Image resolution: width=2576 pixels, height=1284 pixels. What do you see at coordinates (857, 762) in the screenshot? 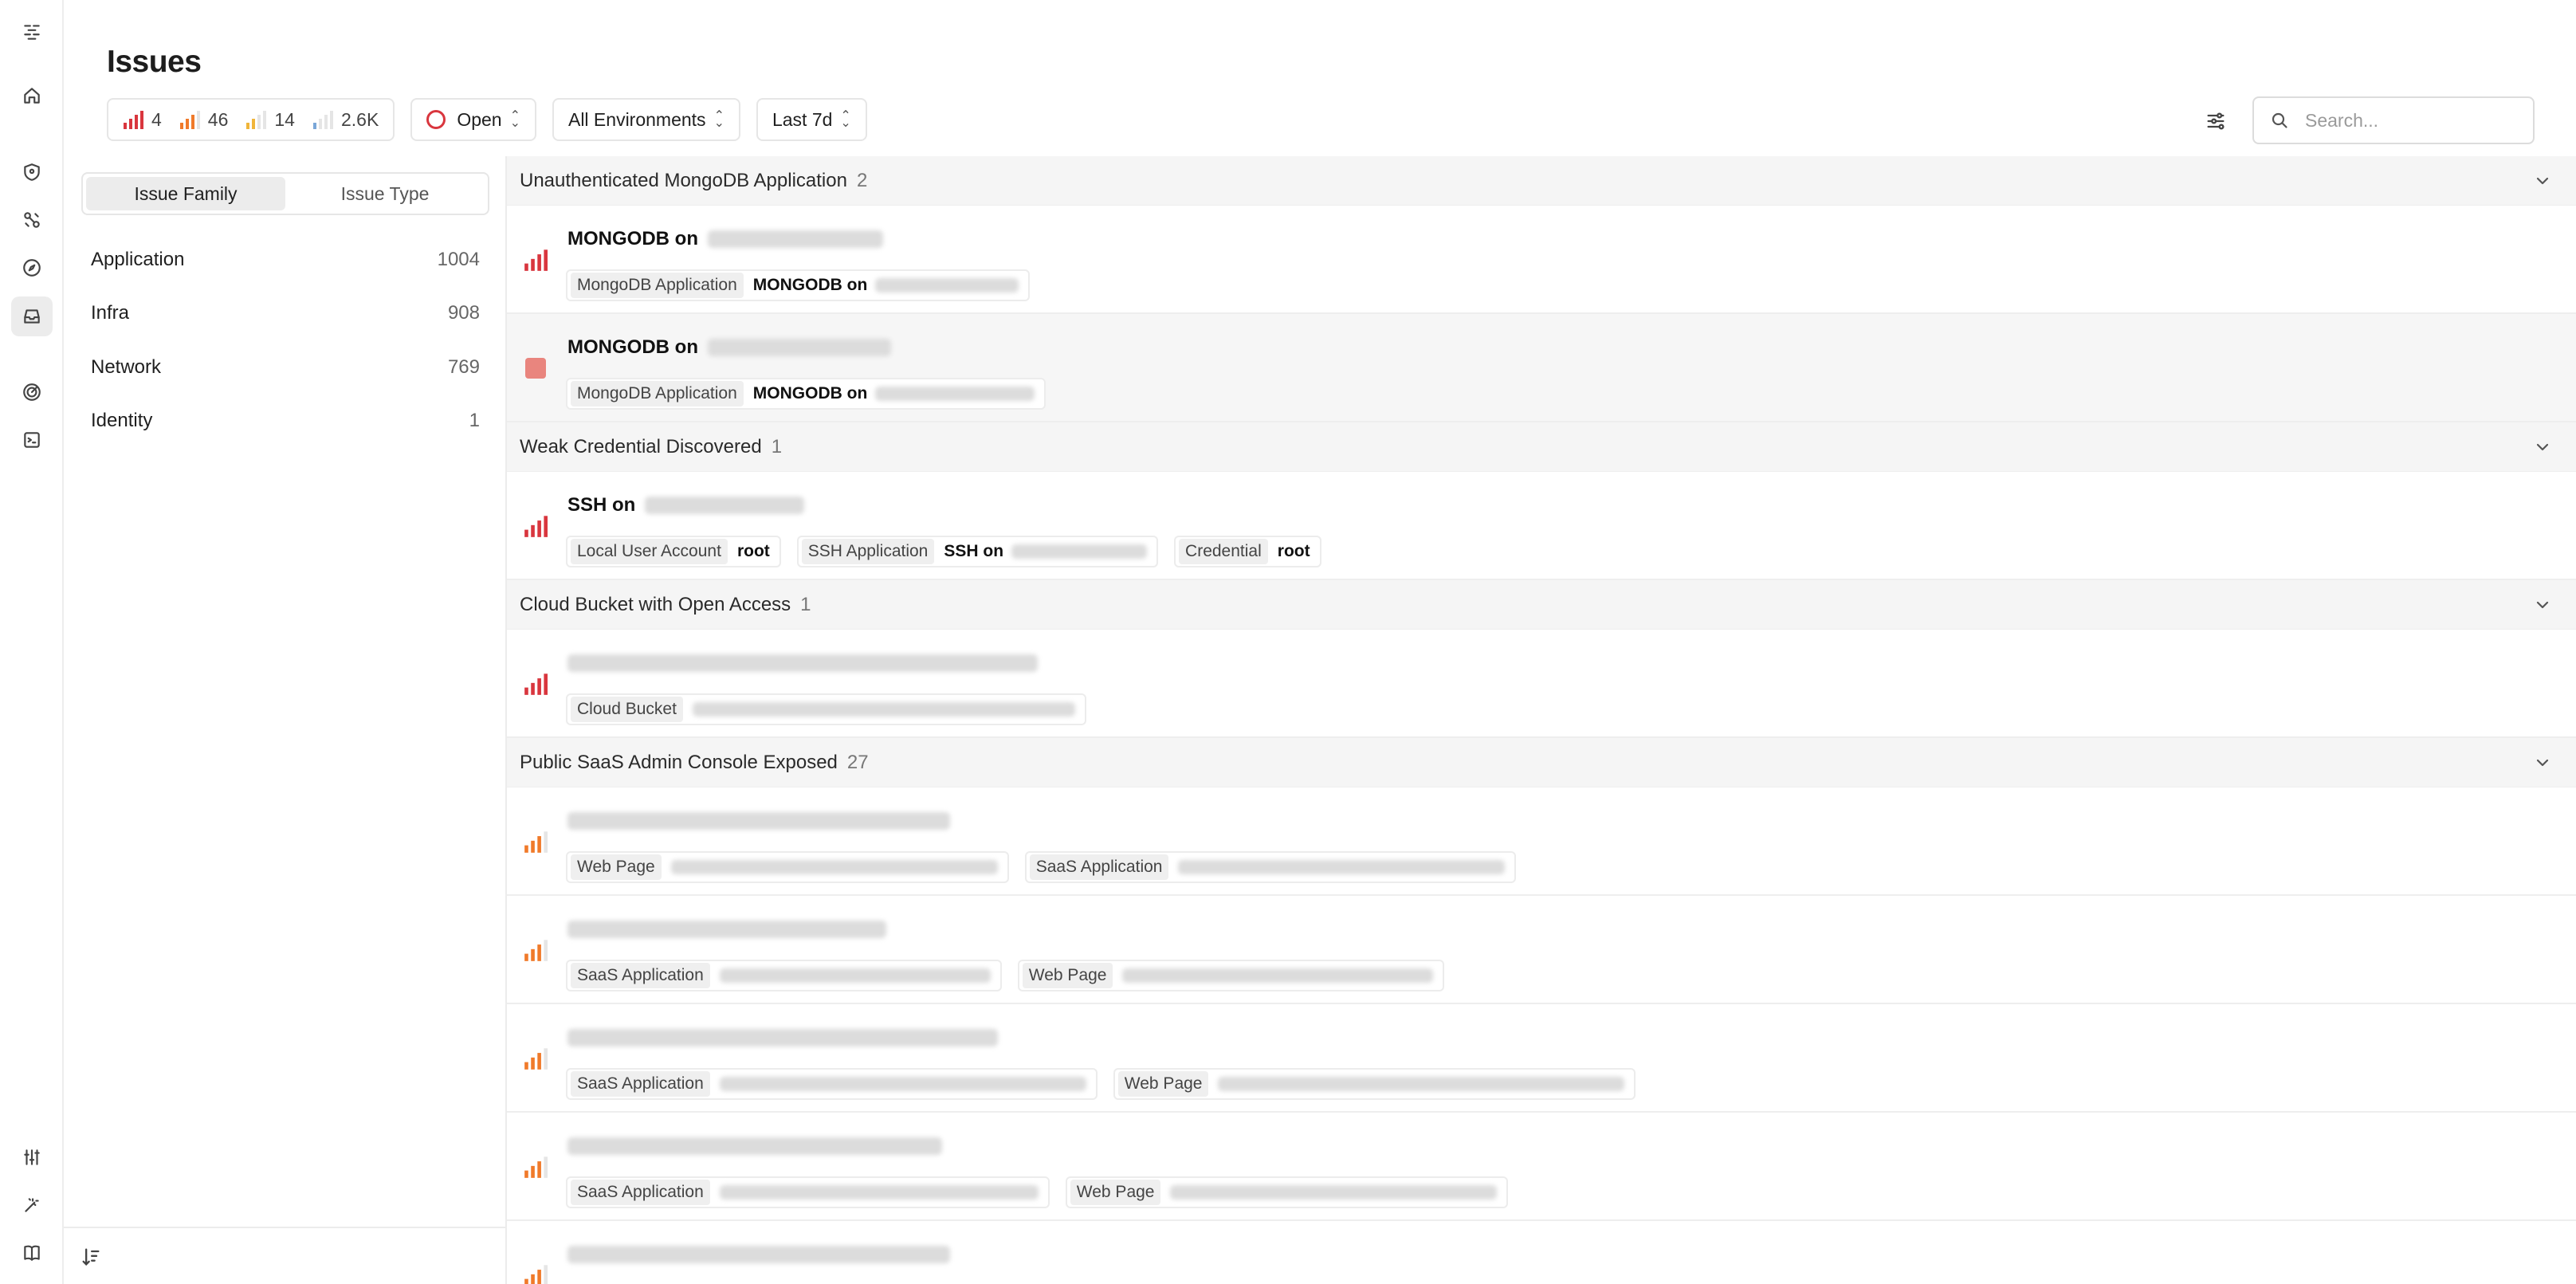
I see `group-count: 27` at bounding box center [857, 762].